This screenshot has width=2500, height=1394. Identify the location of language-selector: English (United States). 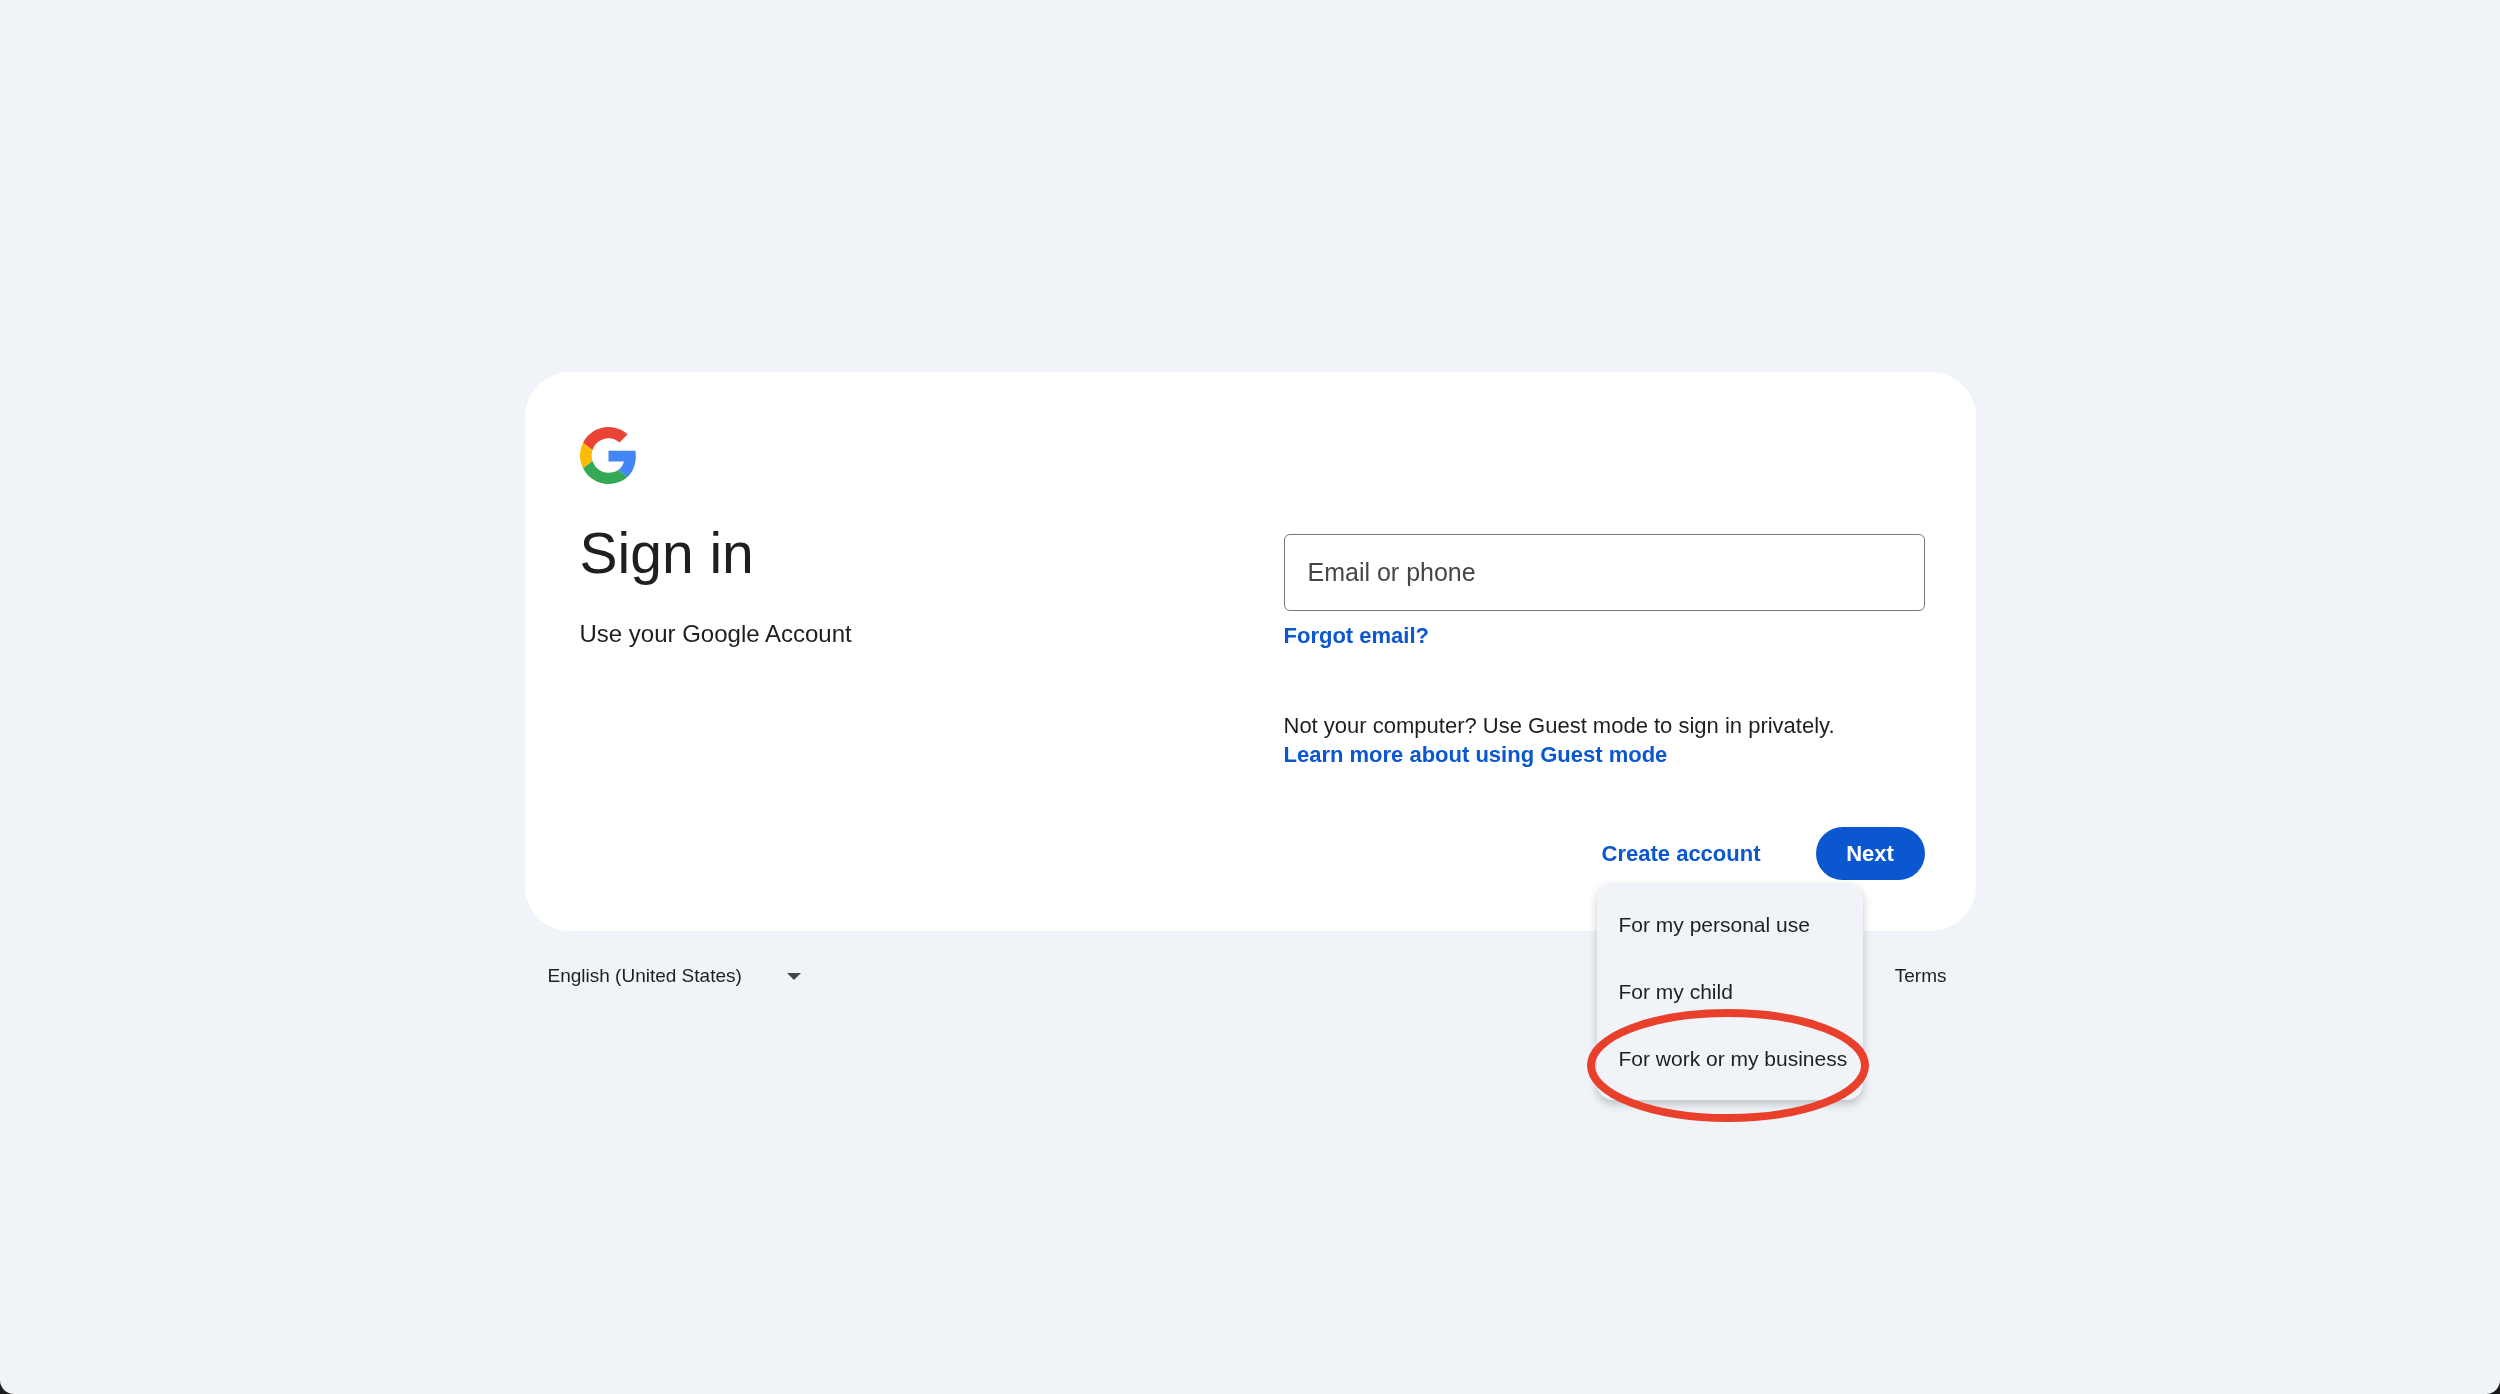
(662, 976).